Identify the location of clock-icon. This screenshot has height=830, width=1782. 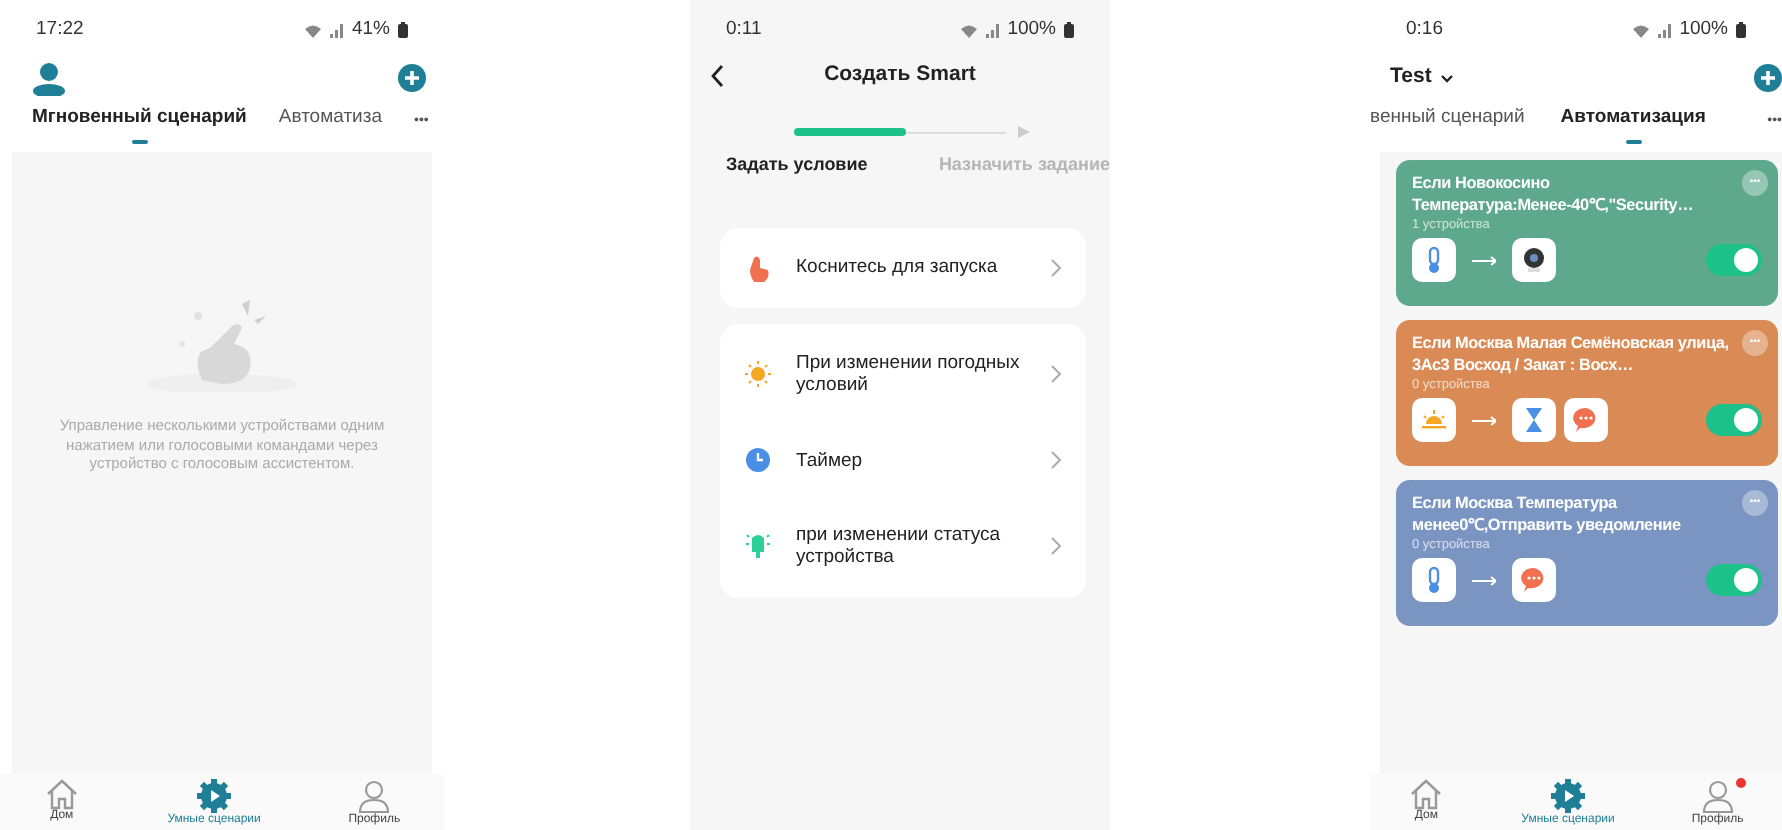
(758, 460).